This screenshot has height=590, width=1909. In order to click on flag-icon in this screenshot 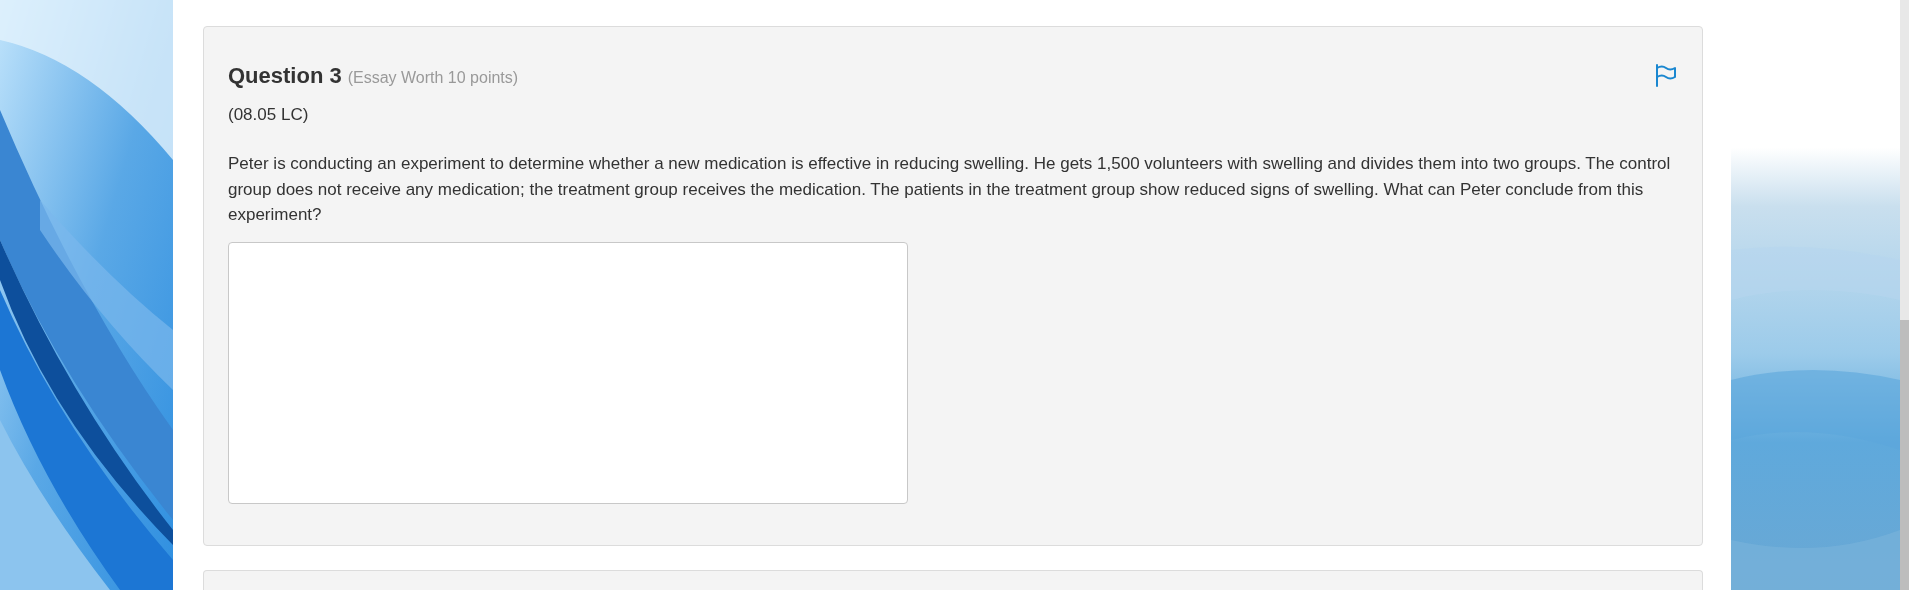, I will do `click(1666, 75)`.